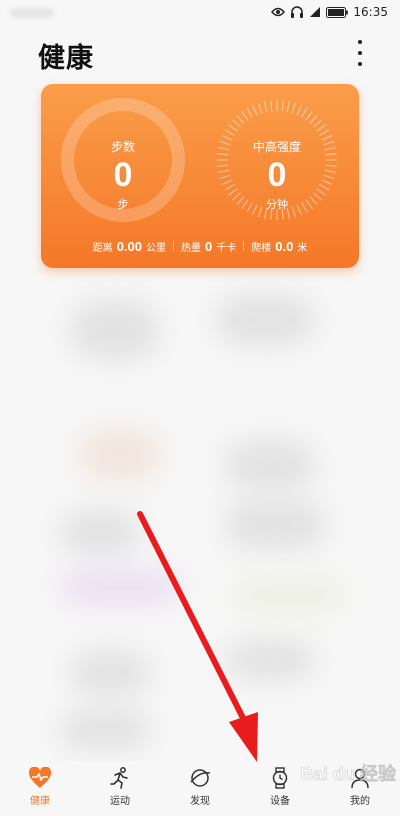 This screenshot has width=400, height=816. I want to click on intensity-label: 中高强度, so click(276, 147).